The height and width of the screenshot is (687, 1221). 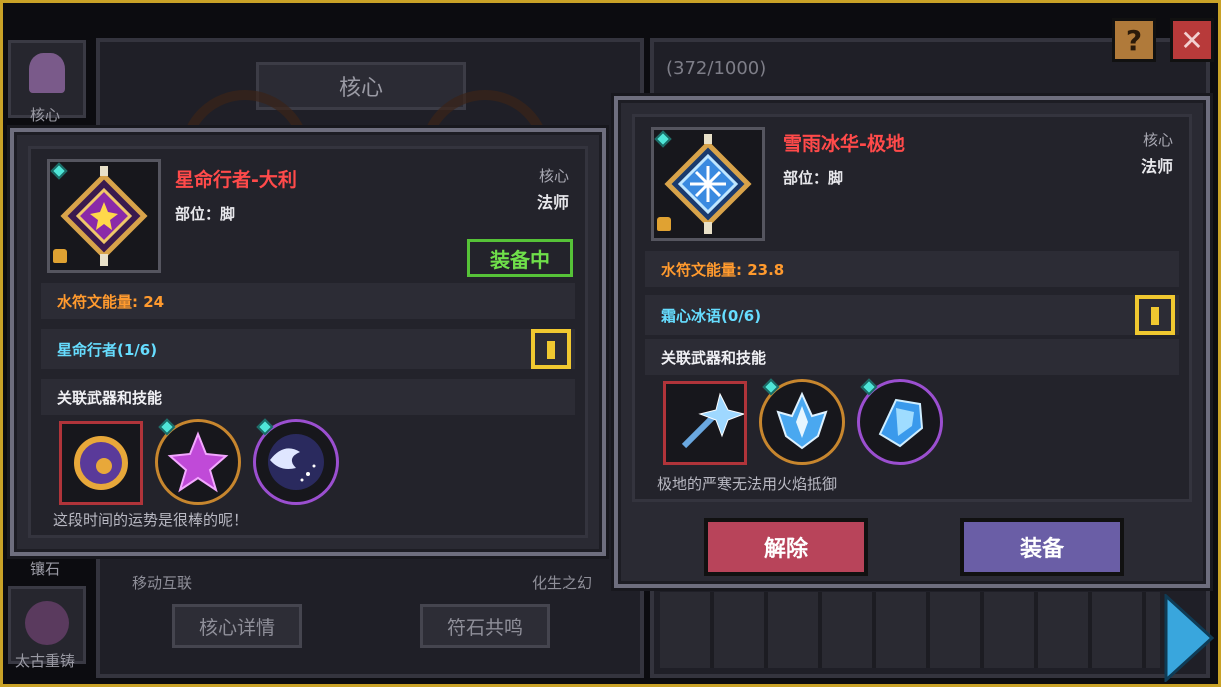 I want to click on next-arrow-button, so click(x=1190, y=638).